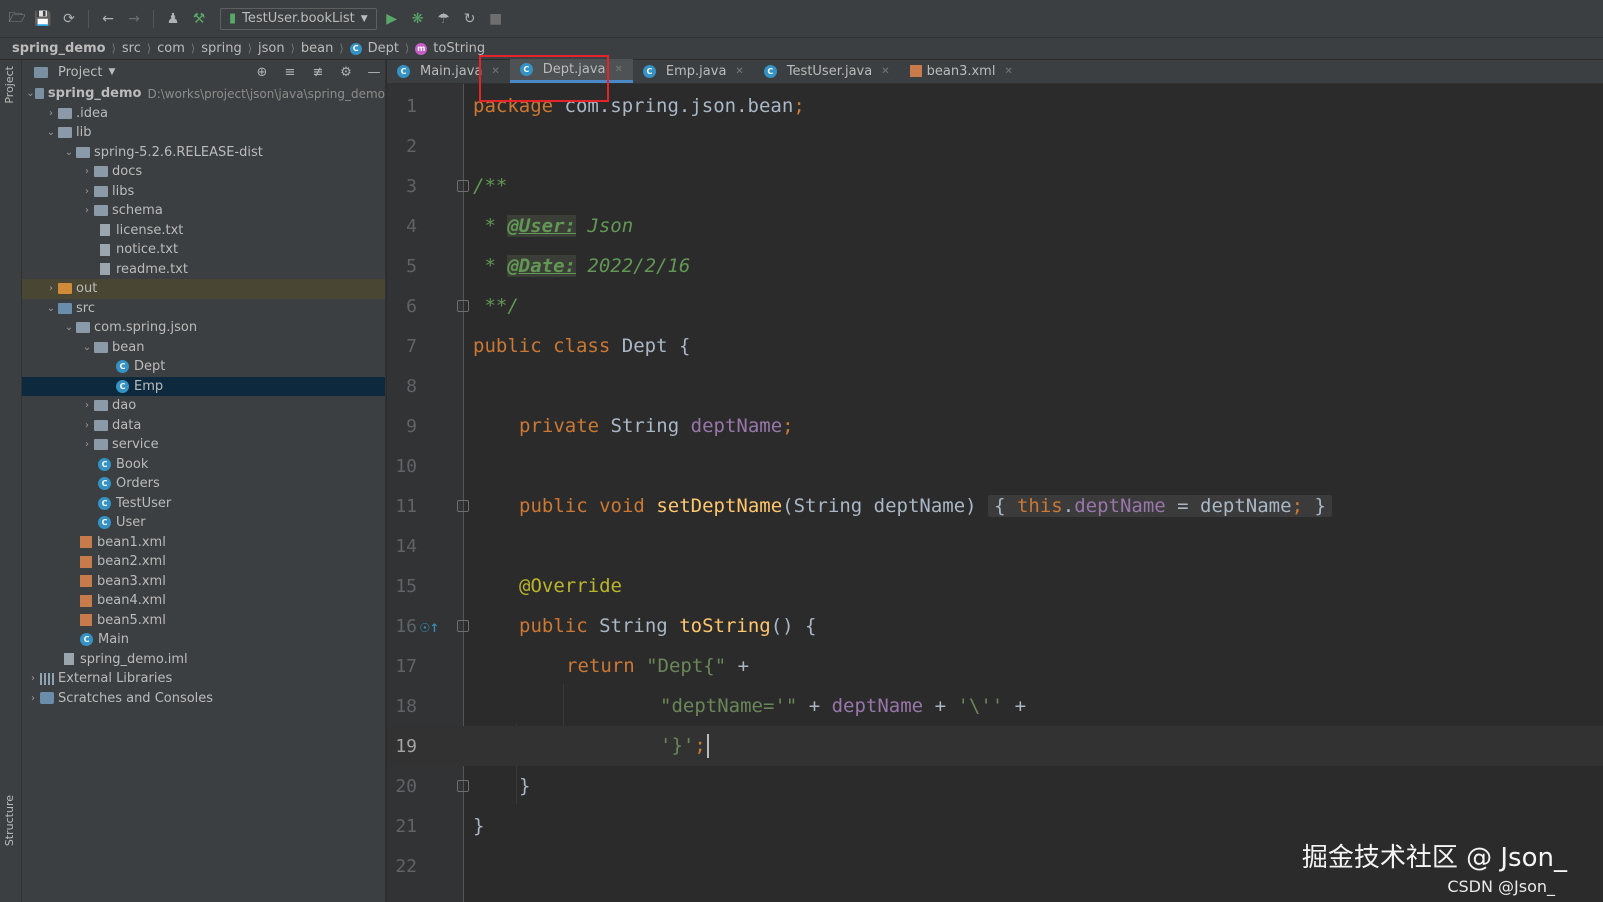 Image resolution: width=1603 pixels, height=902 pixels. I want to click on open-folder-icon: 🗁, so click(17, 19).